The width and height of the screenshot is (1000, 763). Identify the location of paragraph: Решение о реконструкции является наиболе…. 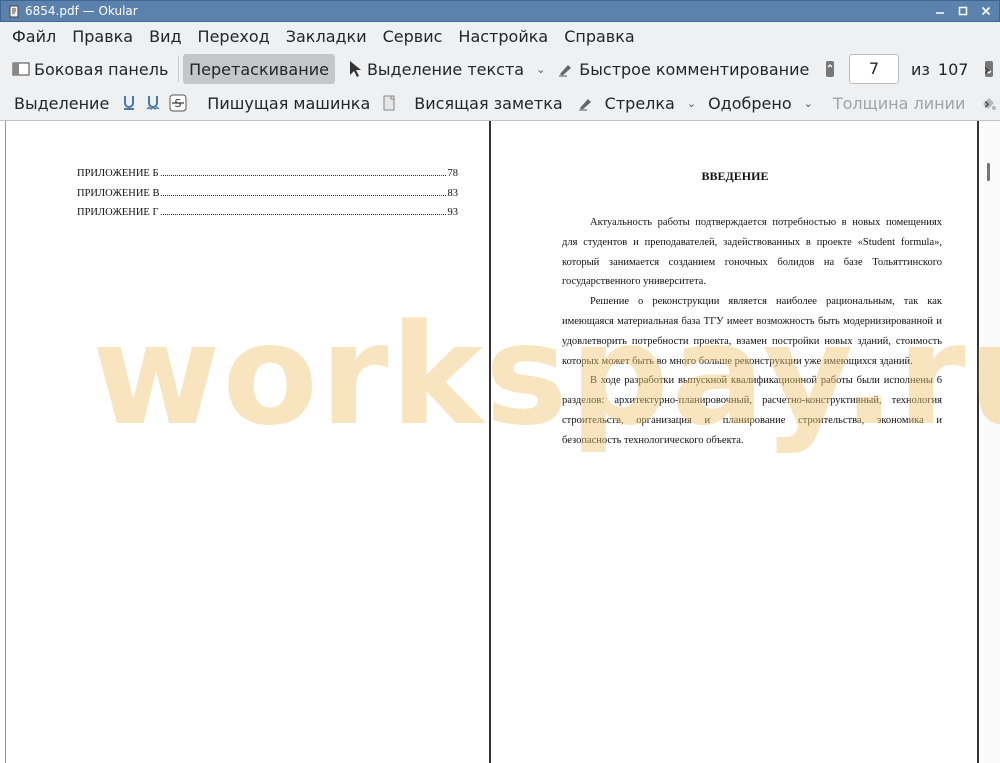
(752, 331).